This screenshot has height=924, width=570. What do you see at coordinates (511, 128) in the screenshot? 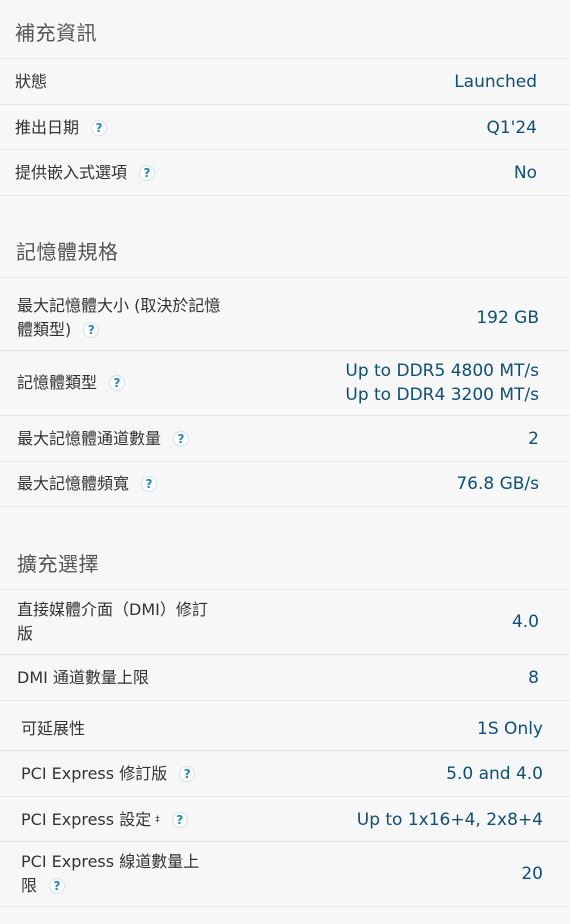
I see `spec-value-launch-date: Q1'24` at bounding box center [511, 128].